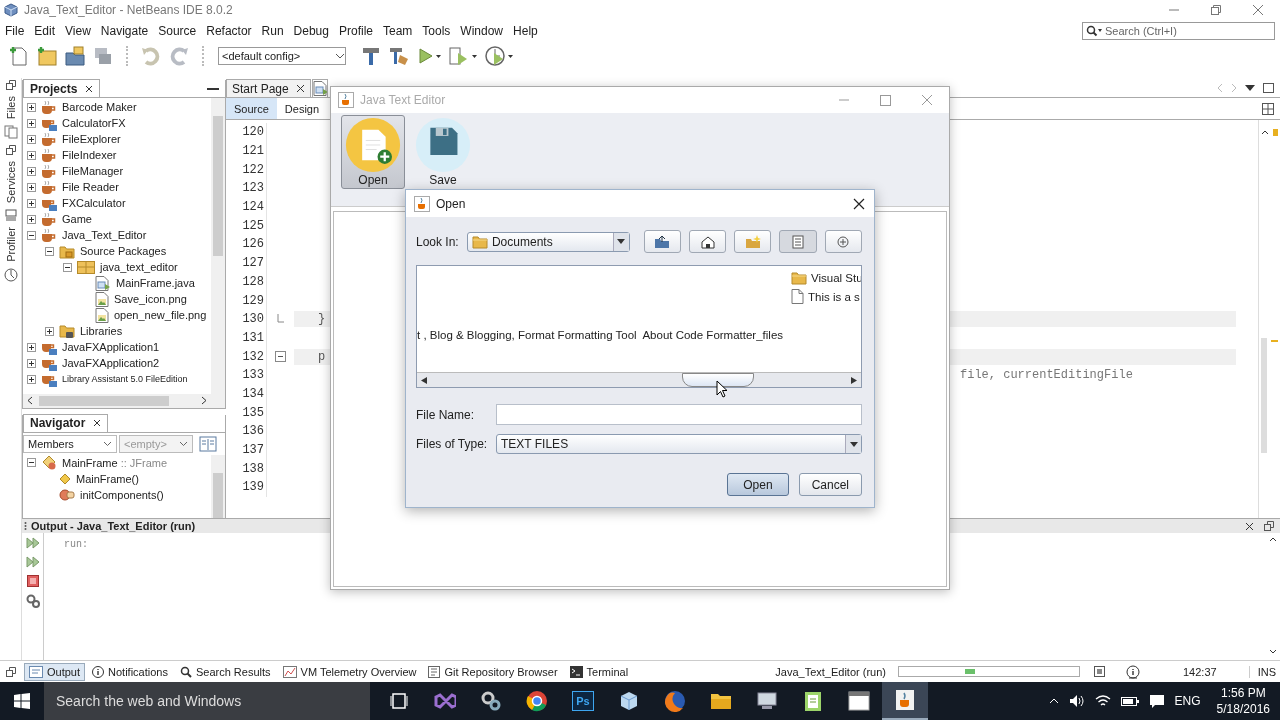 Image resolution: width=1280 pixels, height=720 pixels. What do you see at coordinates (89, 155) in the screenshot?
I see `tree-item: FileIndexer` at bounding box center [89, 155].